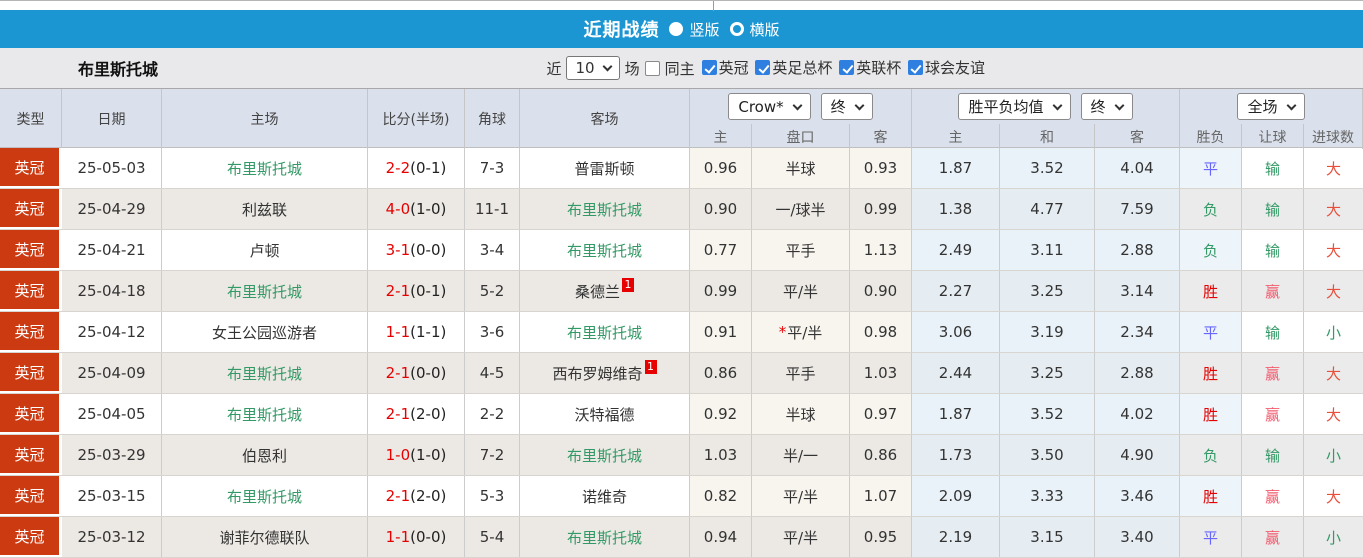  What do you see at coordinates (1137, 332) in the screenshot?
I see `avg-away-odds: 2.34` at bounding box center [1137, 332].